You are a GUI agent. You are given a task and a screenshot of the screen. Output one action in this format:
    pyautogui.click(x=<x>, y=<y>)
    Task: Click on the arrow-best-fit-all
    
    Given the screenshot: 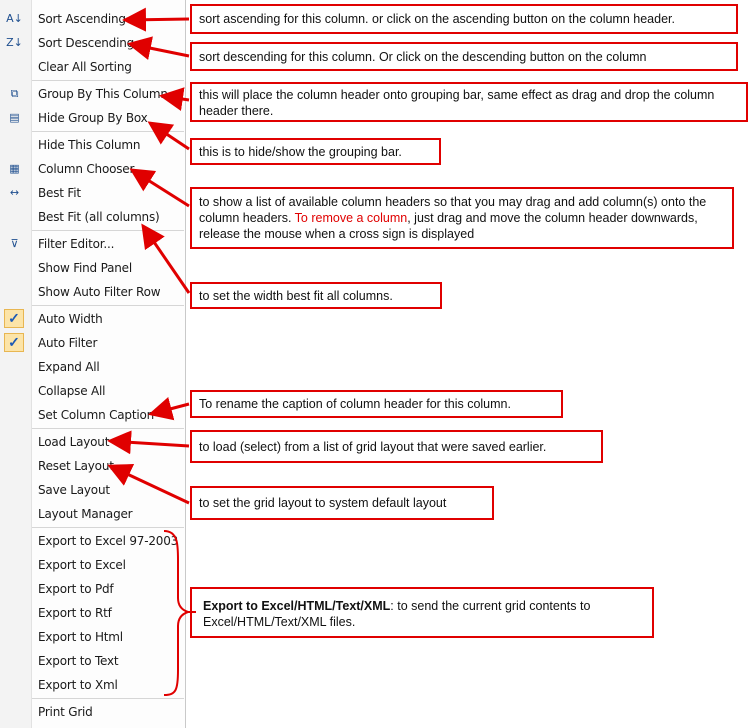 What is the action you would take?
    pyautogui.click(x=166, y=258)
    